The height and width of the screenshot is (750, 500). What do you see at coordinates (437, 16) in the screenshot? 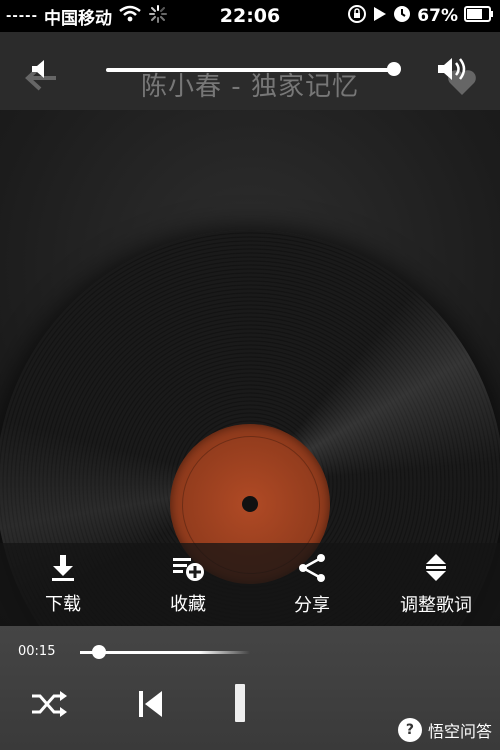
I see `battery-percent: 67%` at bounding box center [437, 16].